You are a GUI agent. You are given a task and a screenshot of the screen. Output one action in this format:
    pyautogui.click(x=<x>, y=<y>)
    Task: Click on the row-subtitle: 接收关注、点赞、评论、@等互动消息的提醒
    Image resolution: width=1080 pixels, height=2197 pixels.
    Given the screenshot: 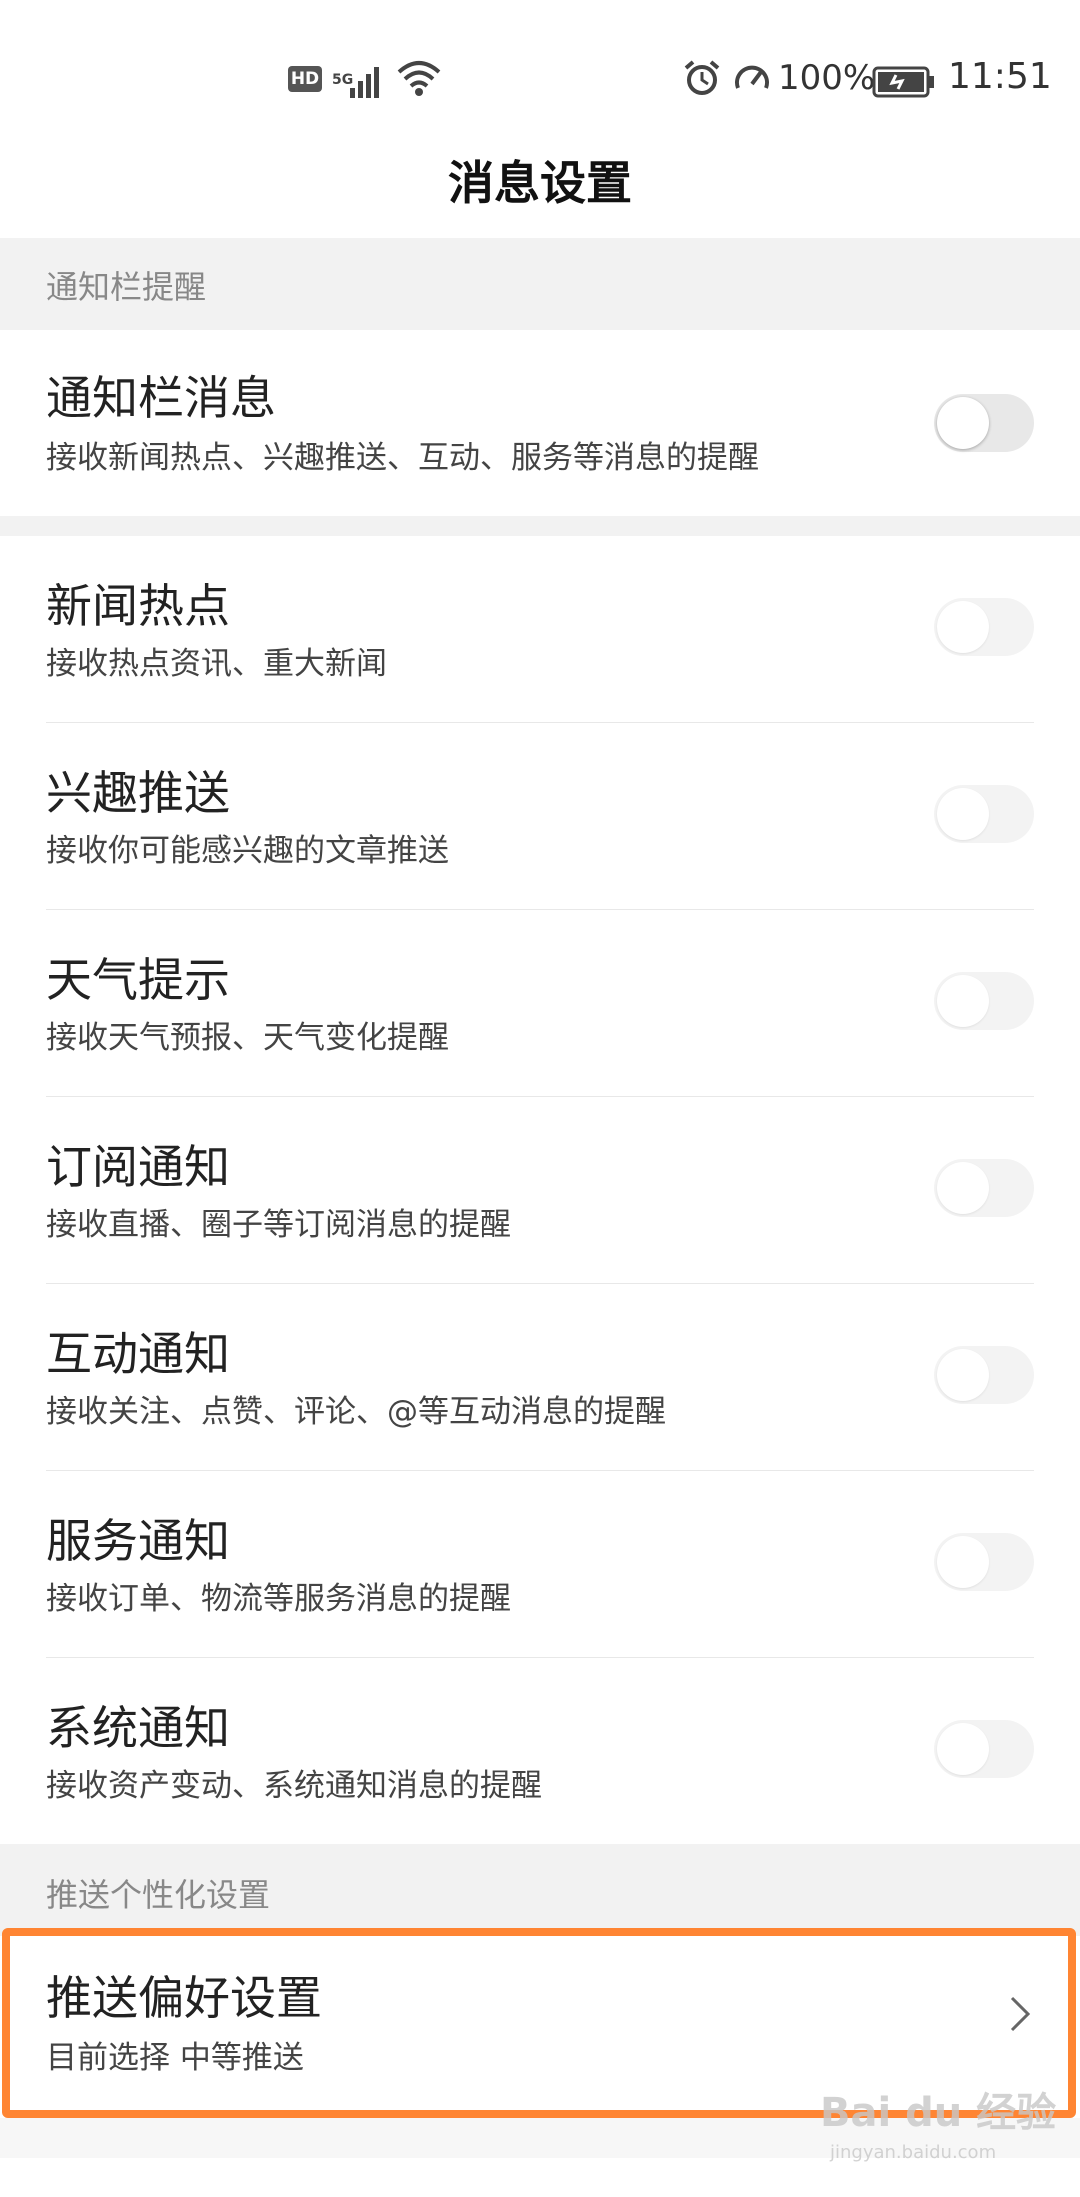 What is the action you would take?
    pyautogui.click(x=356, y=1412)
    